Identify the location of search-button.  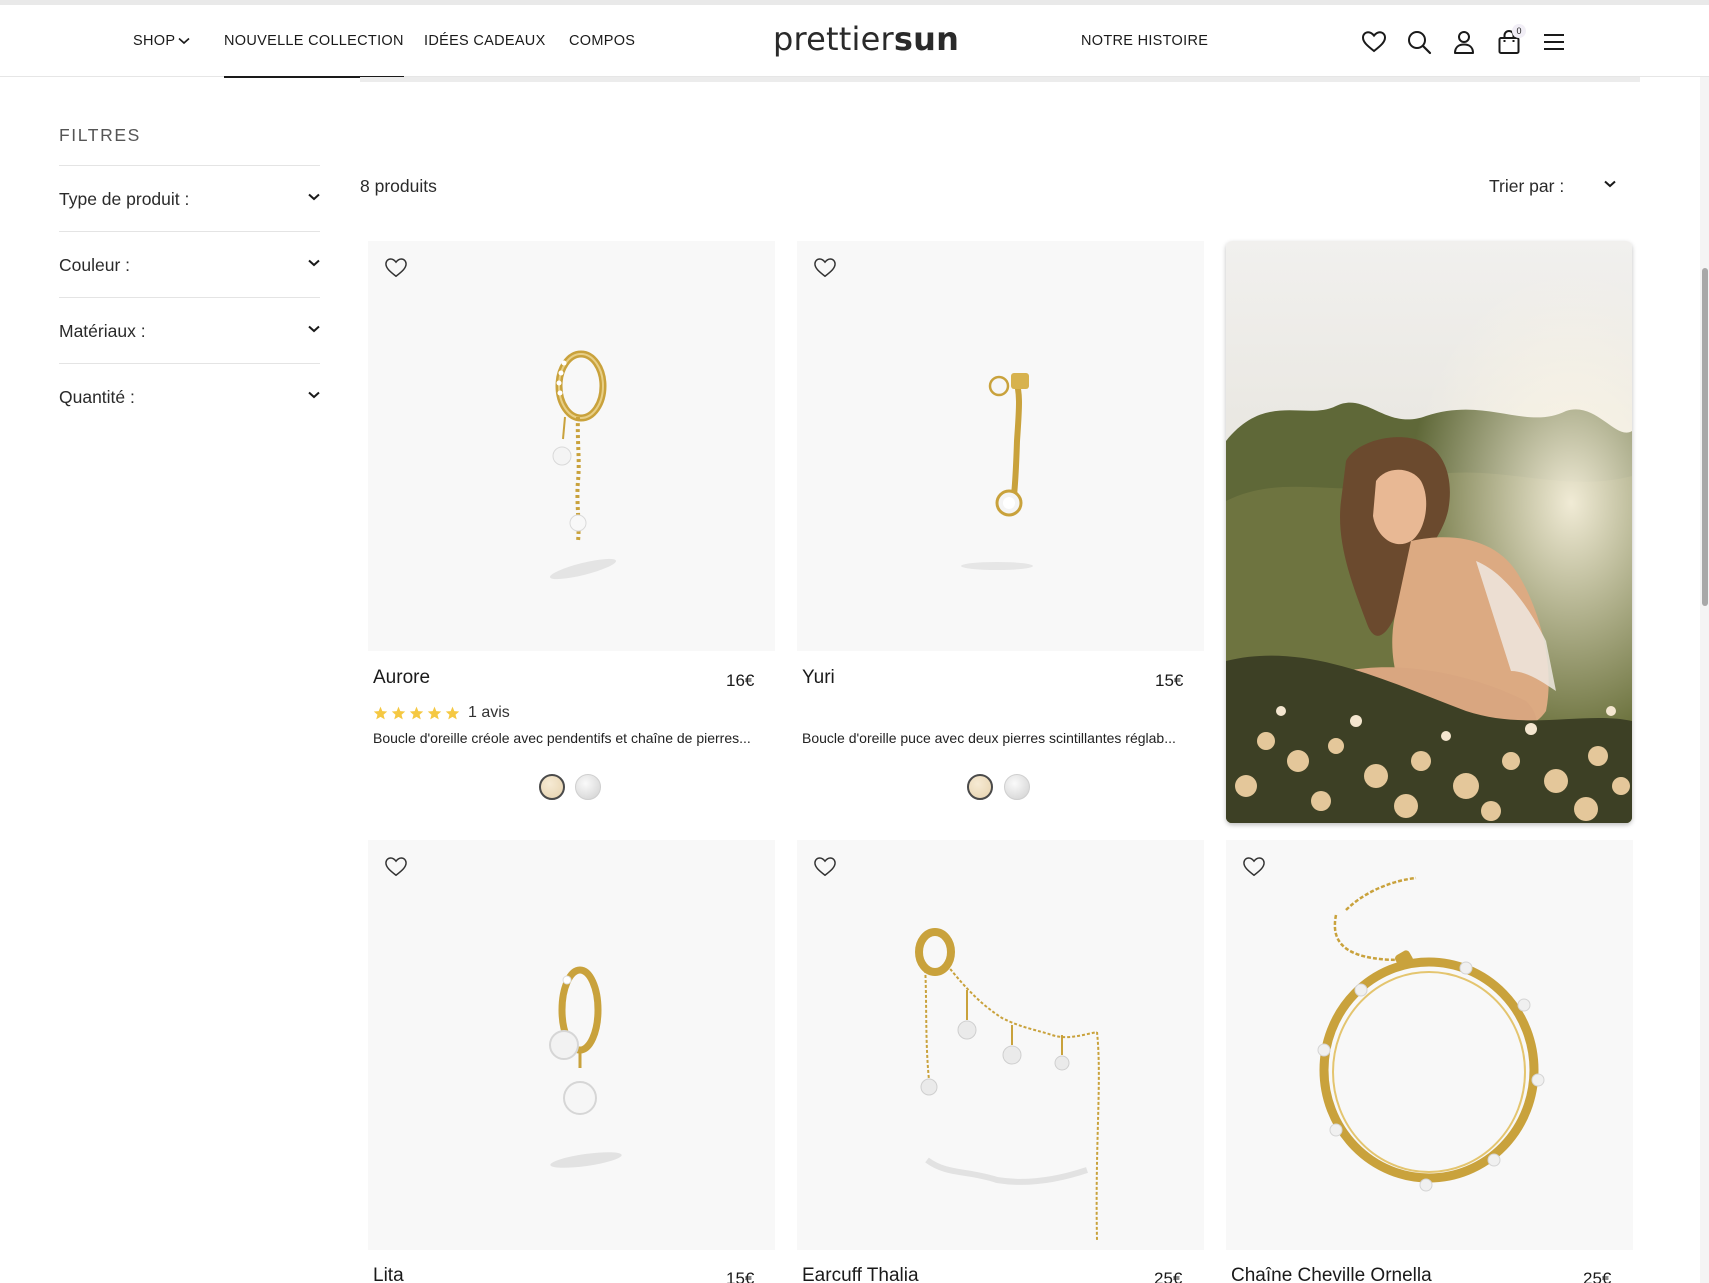
(1419, 42).